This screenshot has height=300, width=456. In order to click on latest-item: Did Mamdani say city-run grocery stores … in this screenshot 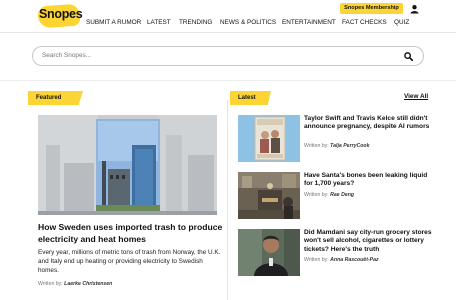, I will do `click(338, 253)`.